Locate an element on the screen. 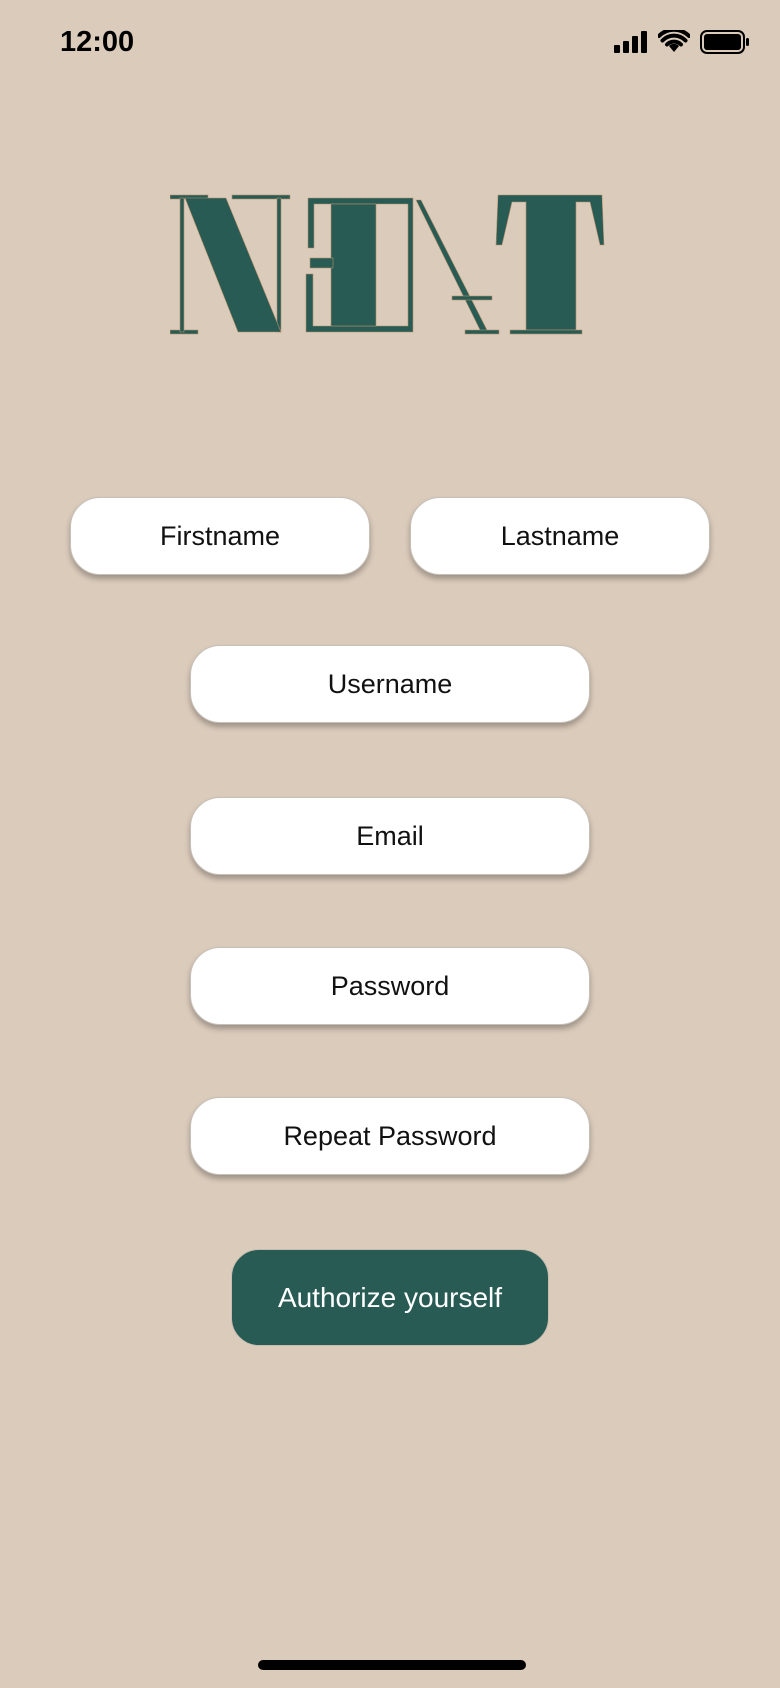 Image resolution: width=780 pixels, height=1688 pixels. username-placeholder: Username is located at coordinates (390, 683).